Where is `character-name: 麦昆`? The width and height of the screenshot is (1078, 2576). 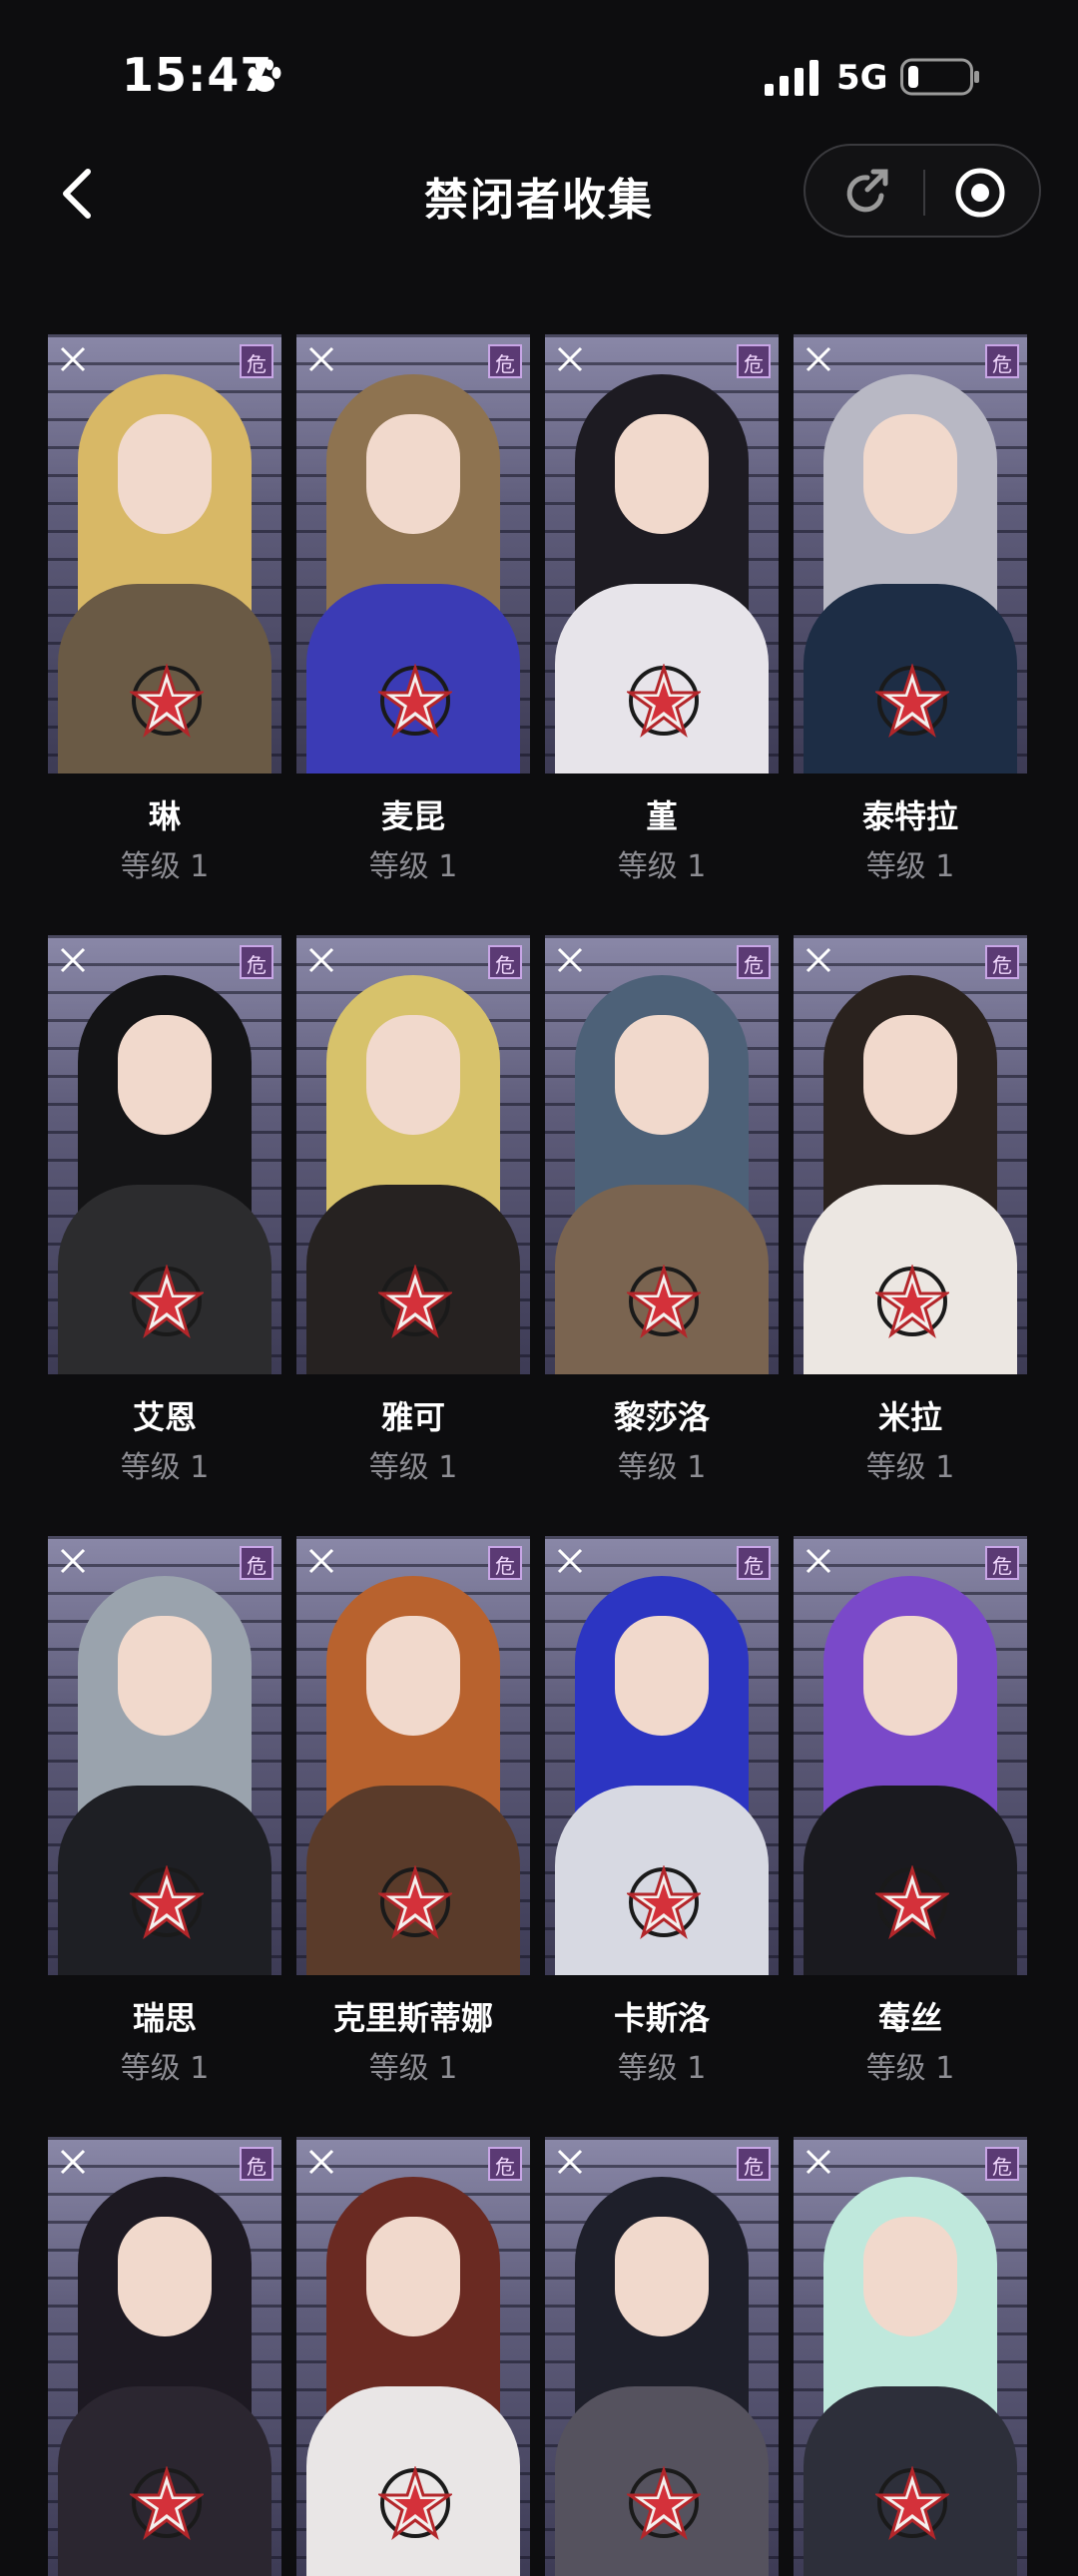 character-name: 麦昆 is located at coordinates (412, 816).